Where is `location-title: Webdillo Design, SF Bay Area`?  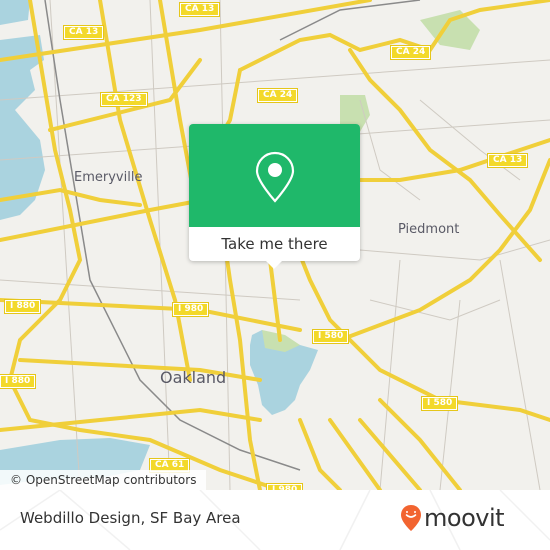
location-title: Webdillo Design, SF Bay Area is located at coordinates (130, 518).